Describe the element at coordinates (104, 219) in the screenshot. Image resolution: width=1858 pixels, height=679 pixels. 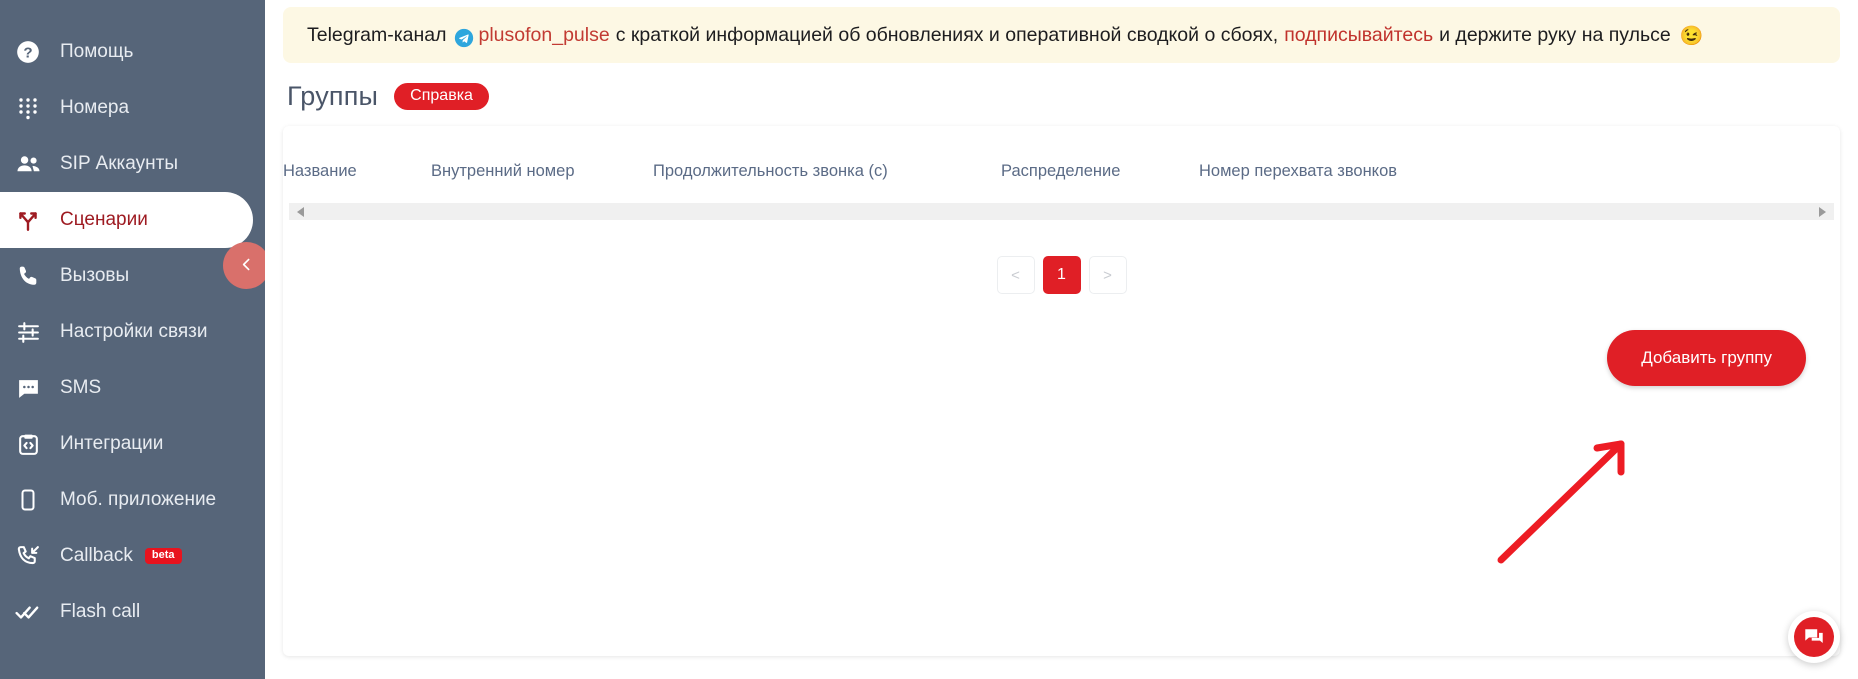
I see `sidebar-item-label: Сценарии` at that location.